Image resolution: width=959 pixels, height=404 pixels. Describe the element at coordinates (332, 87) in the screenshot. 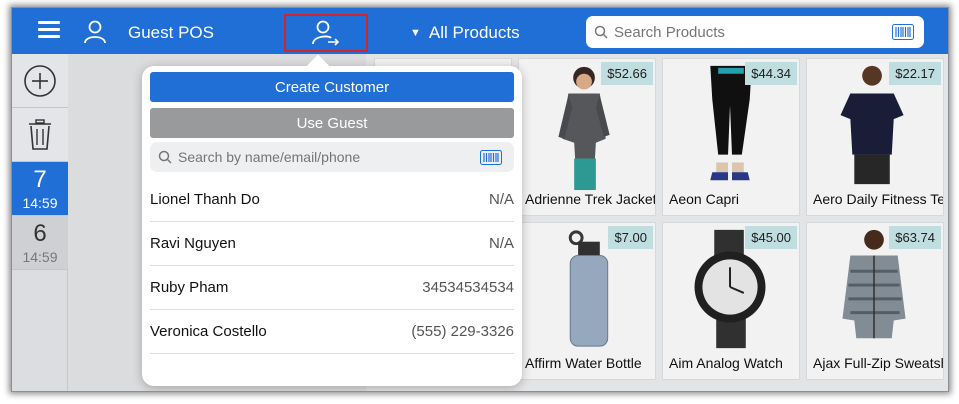

I see `create-customer-button: Create Customer` at that location.